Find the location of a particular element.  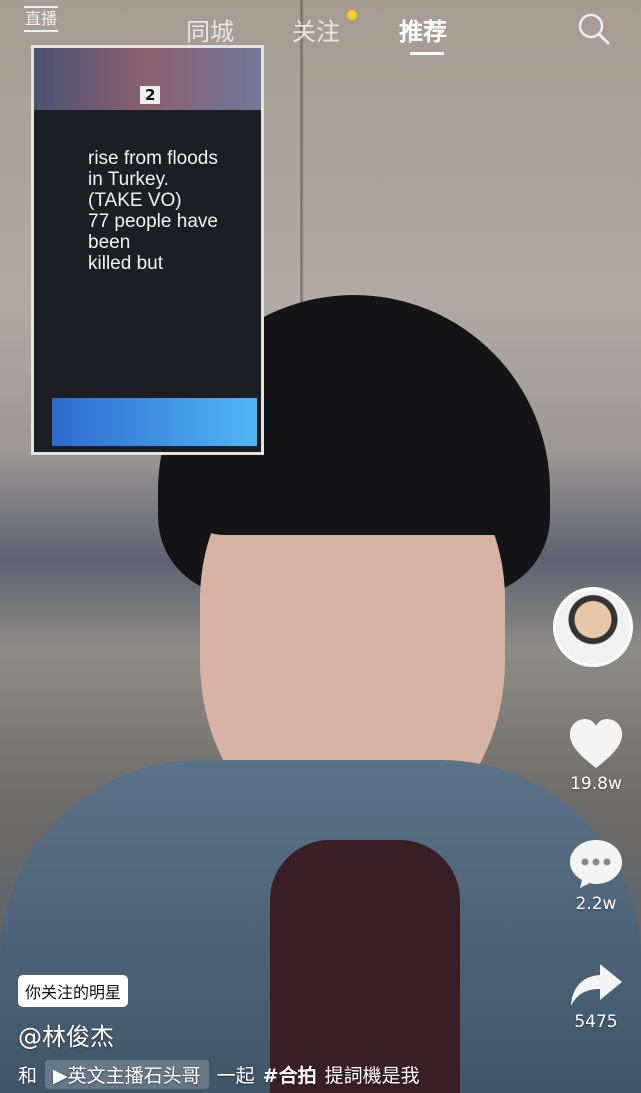

like-count: 19.8w is located at coordinates (596, 784).